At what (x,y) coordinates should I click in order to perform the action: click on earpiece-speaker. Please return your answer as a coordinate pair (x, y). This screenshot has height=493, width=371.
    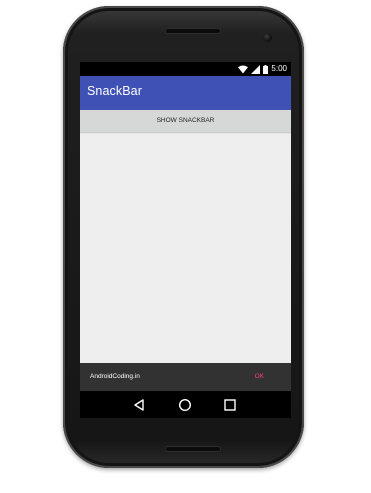
    Looking at the image, I should click on (193, 31).